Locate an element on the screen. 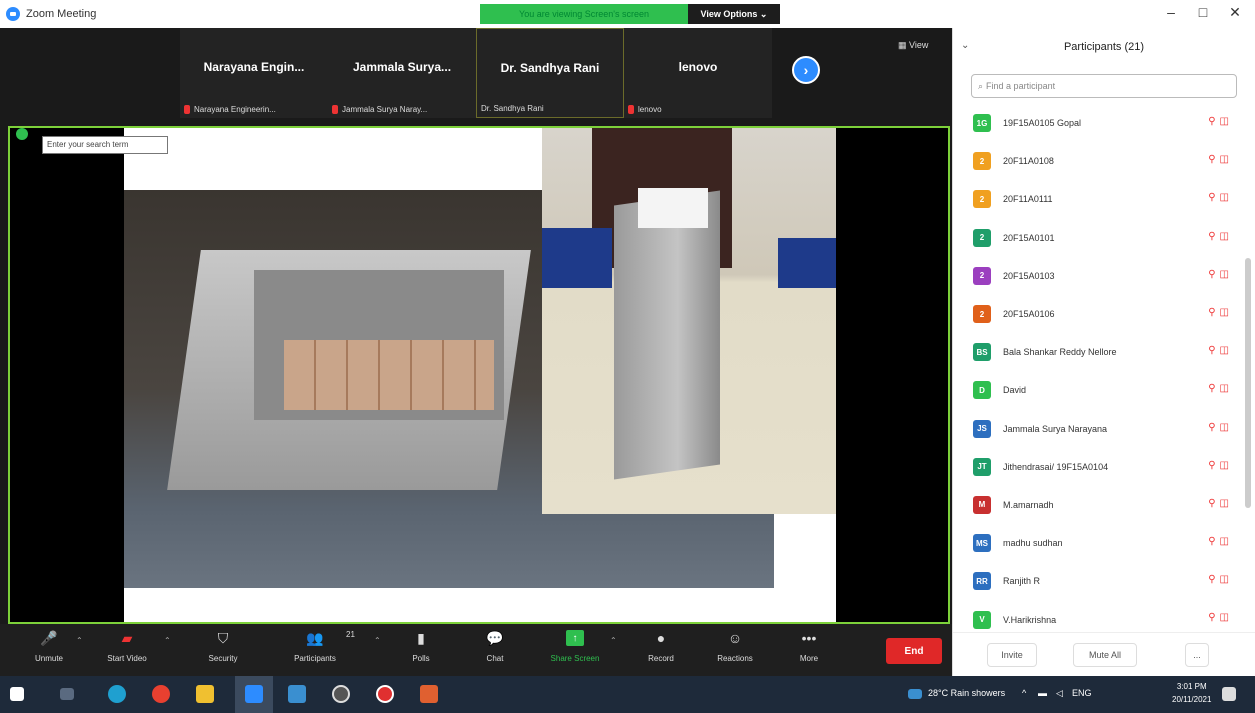 The width and height of the screenshot is (1255, 713). task-view-icon is located at coordinates (67, 694).